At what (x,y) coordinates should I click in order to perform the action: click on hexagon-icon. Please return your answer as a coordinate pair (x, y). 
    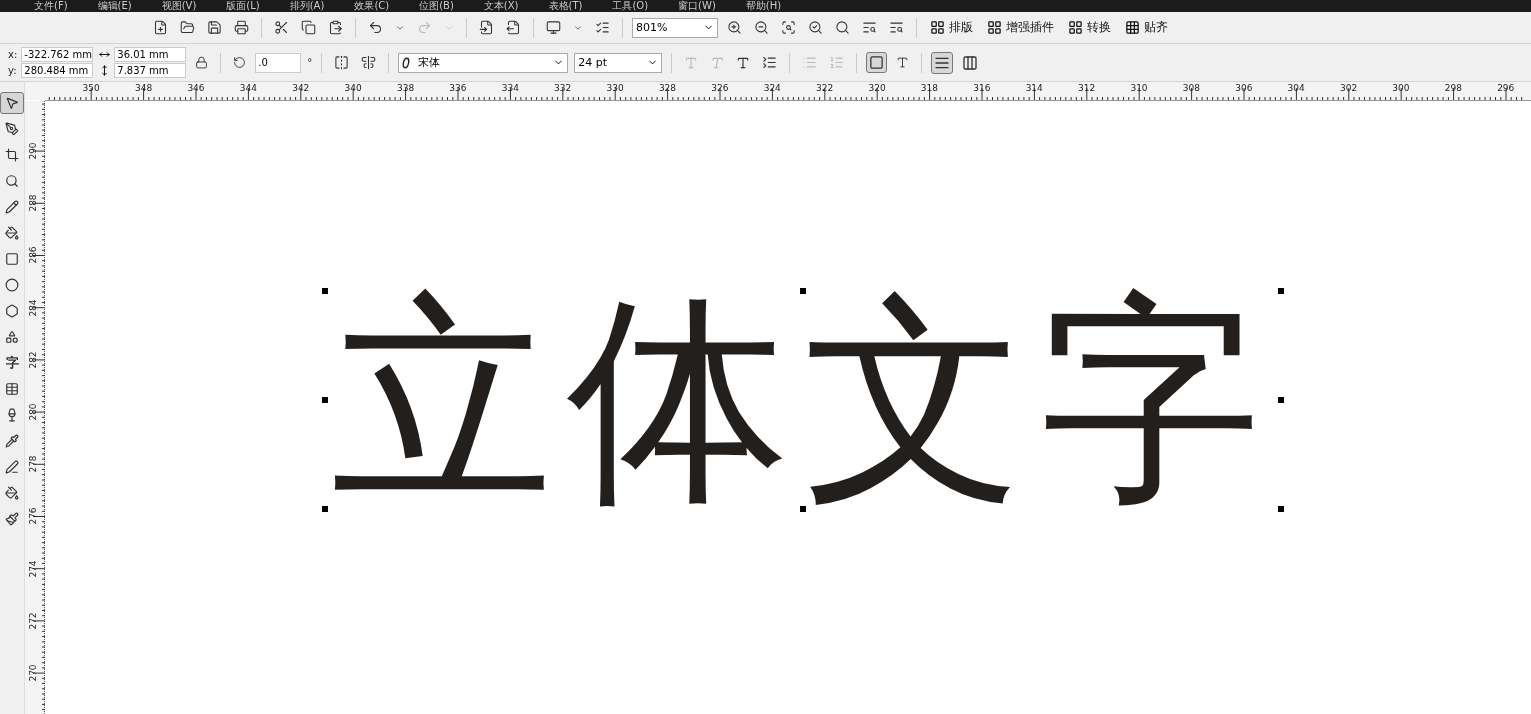
    Looking at the image, I should click on (12, 311).